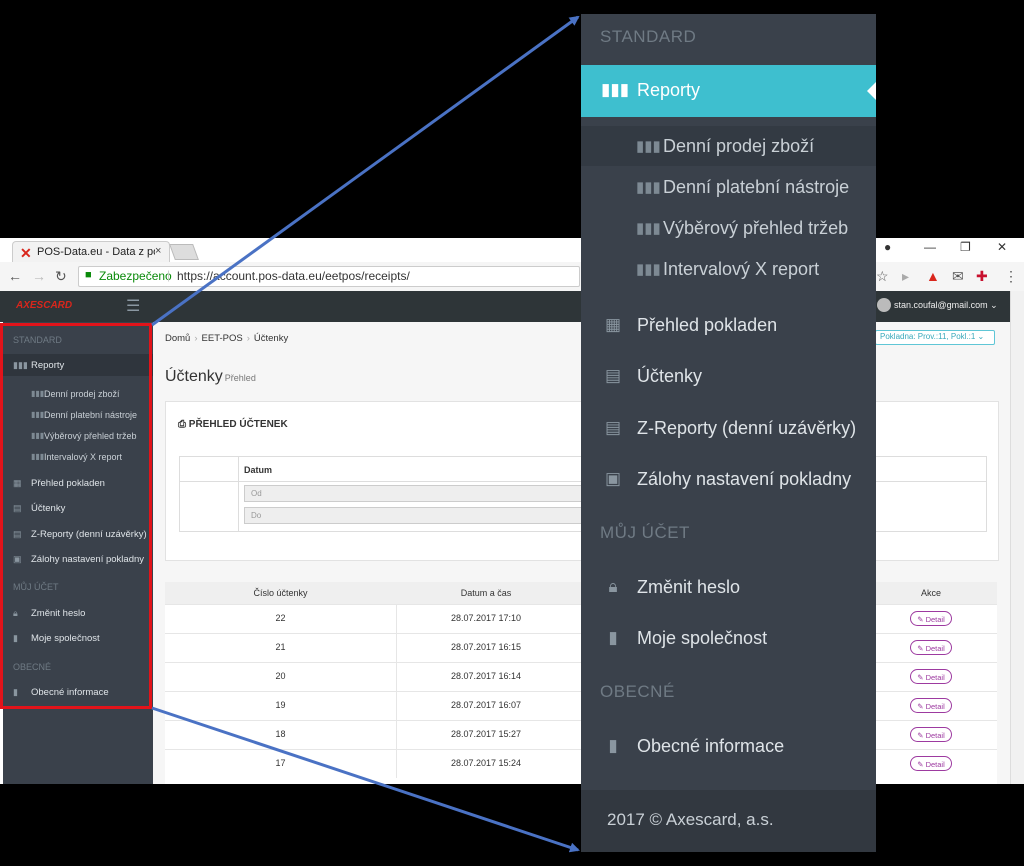 The width and height of the screenshot is (1024, 866). Describe the element at coordinates (689, 587) in the screenshot. I see `sidebar-item-label: Změnit heslo` at that location.